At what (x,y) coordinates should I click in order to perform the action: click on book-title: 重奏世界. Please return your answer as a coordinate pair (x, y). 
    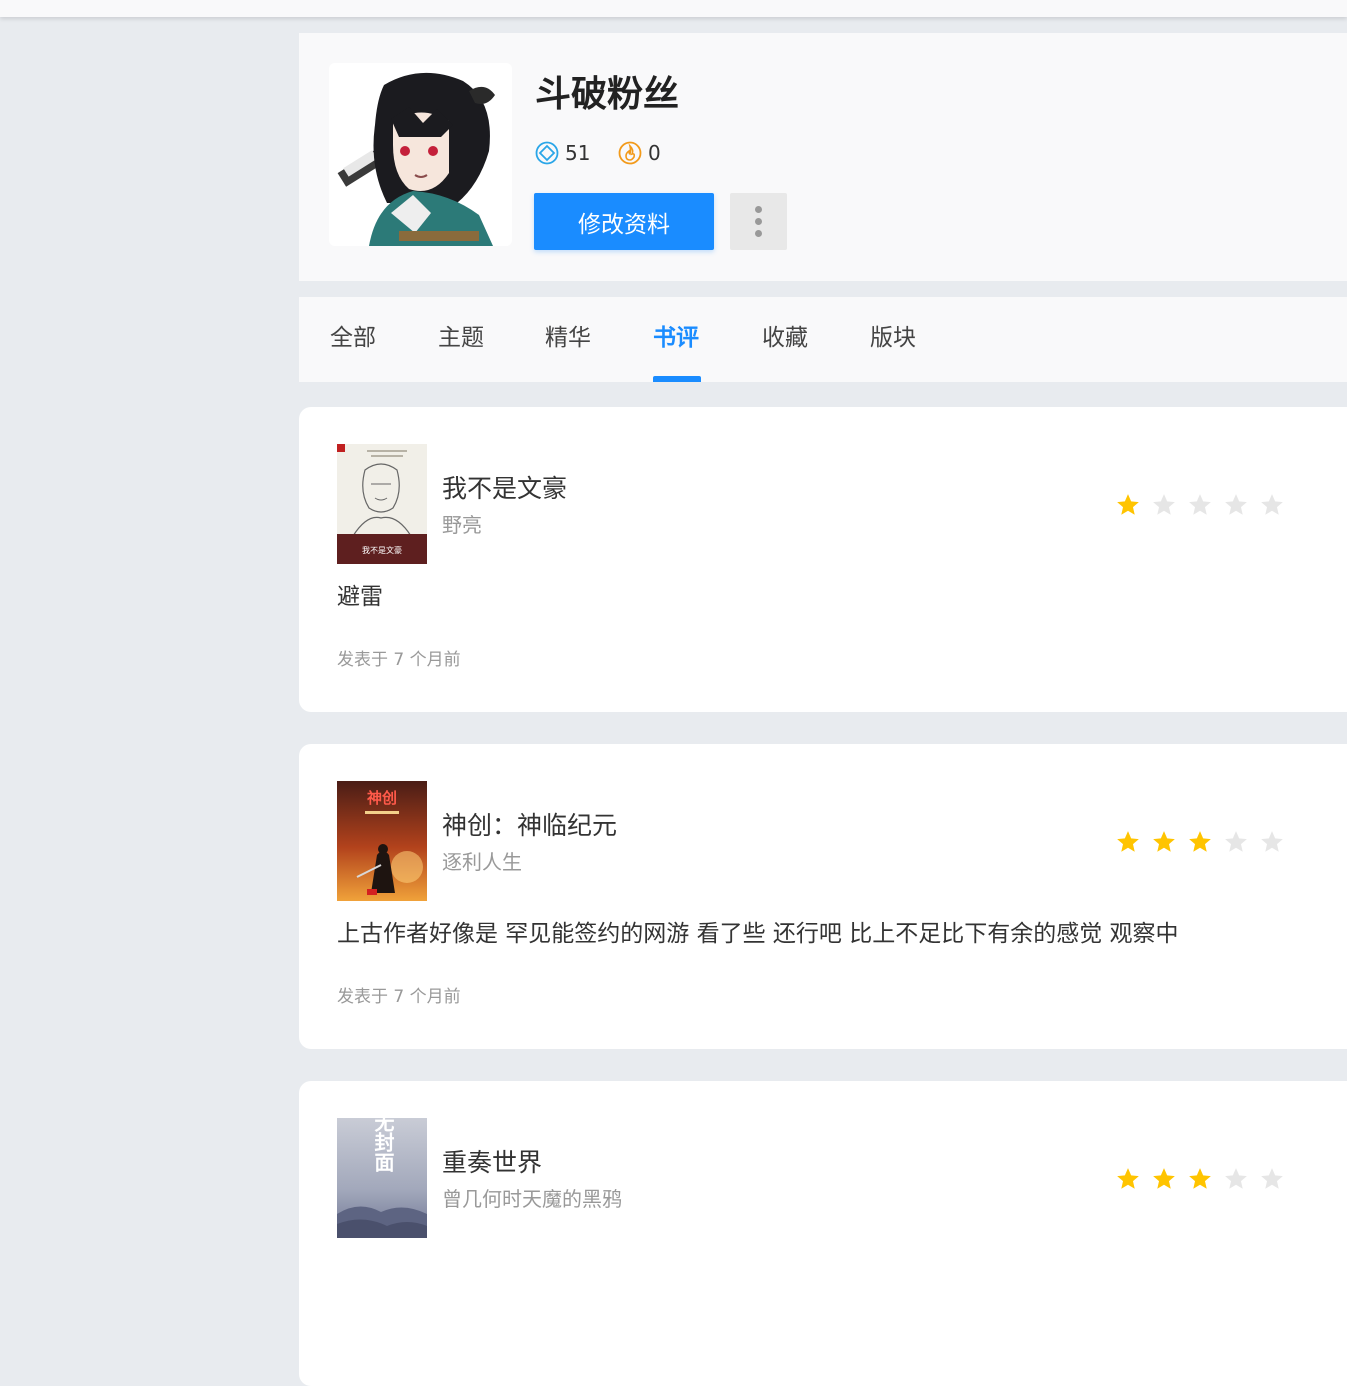
    Looking at the image, I should click on (492, 1163).